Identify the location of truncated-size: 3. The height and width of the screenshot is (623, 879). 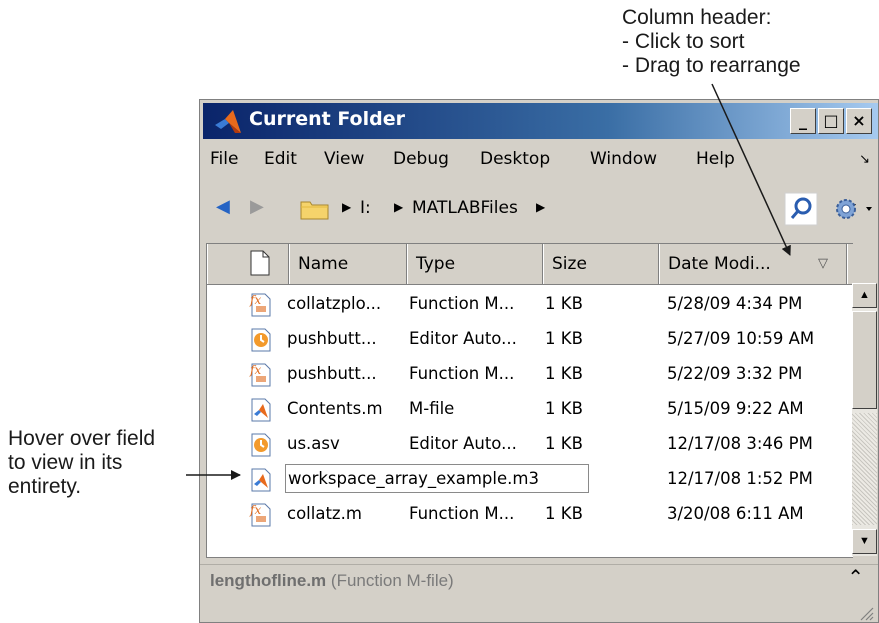
(533, 478).